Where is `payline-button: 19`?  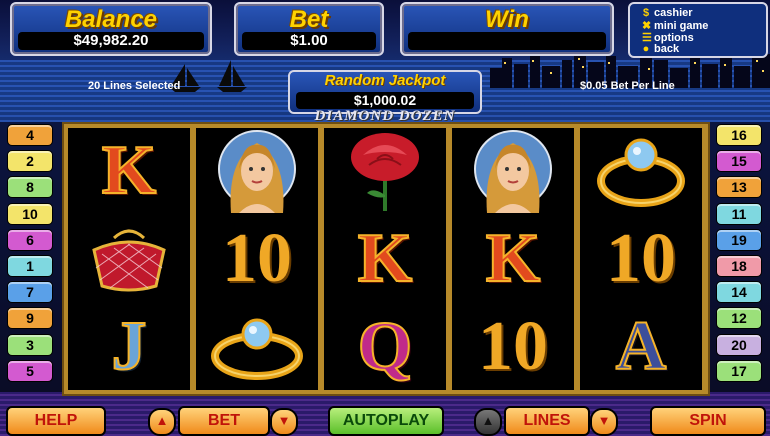
payline-button: 19 is located at coordinates (739, 239).